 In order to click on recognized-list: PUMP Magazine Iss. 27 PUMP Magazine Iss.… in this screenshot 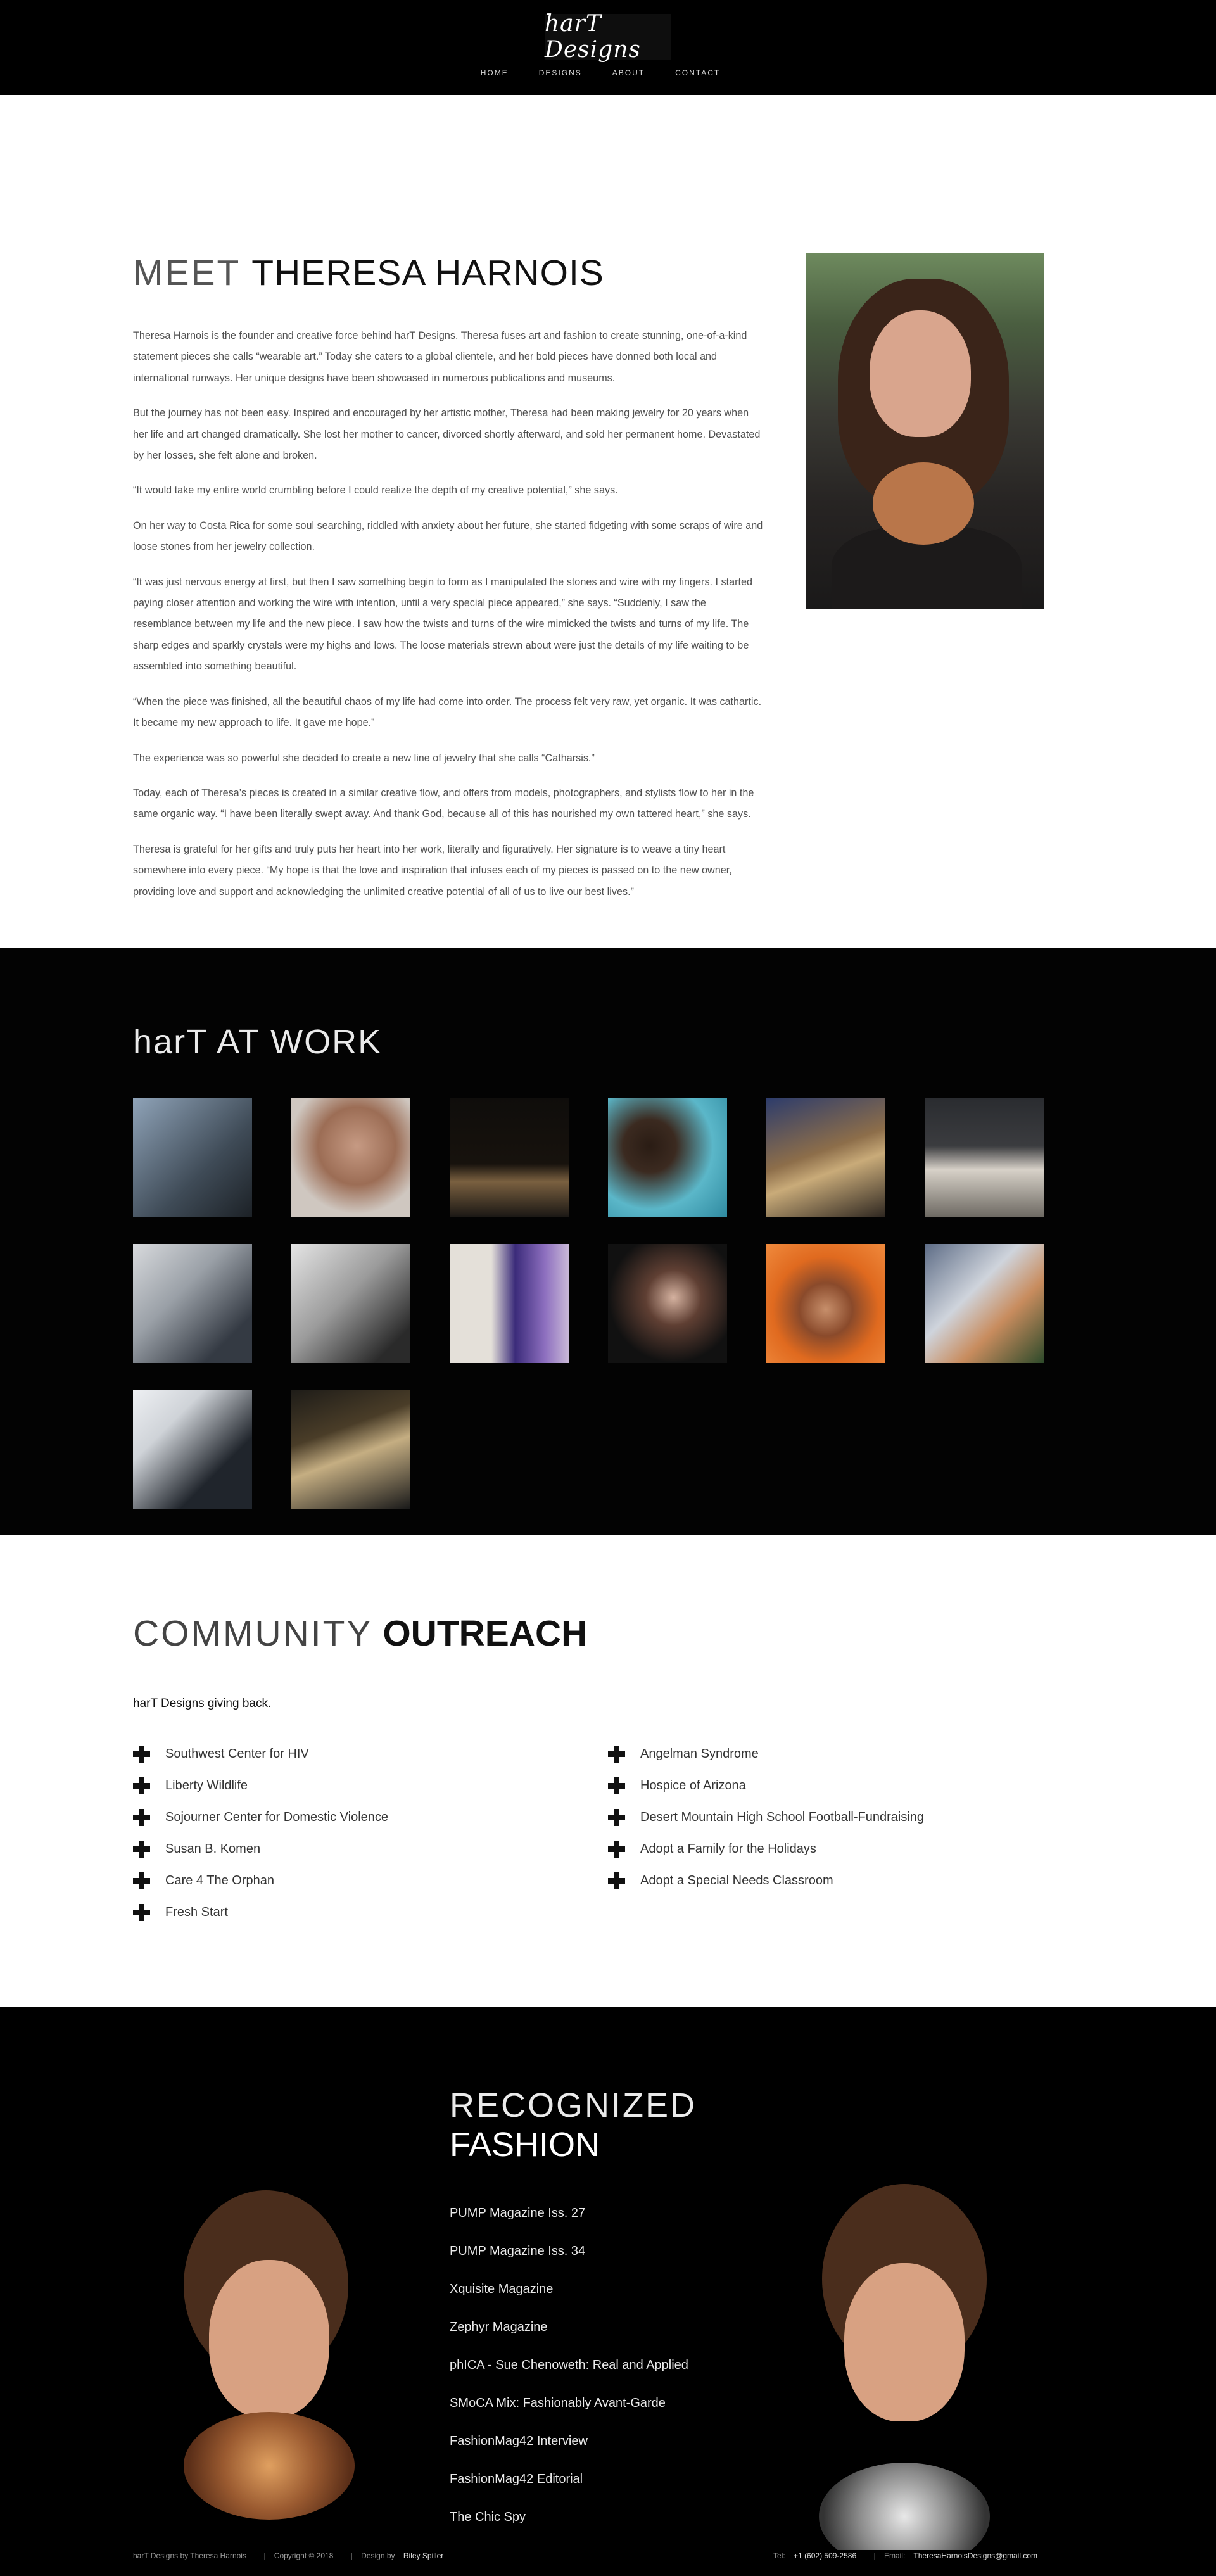, I will do `click(569, 2375)`.